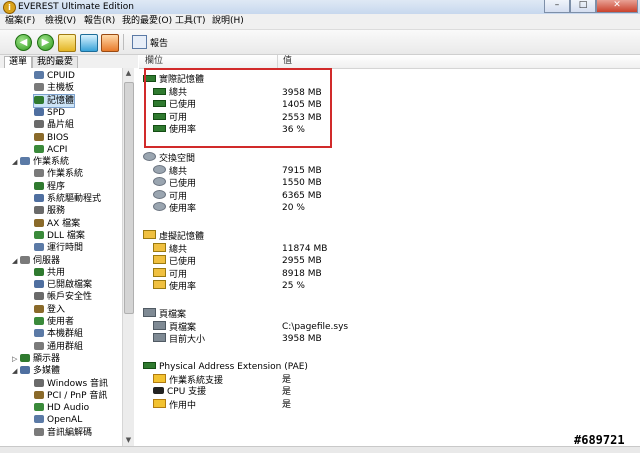  What do you see at coordinates (228, 21) in the screenshot?
I see `menu-help: 說明(H)` at bounding box center [228, 21].